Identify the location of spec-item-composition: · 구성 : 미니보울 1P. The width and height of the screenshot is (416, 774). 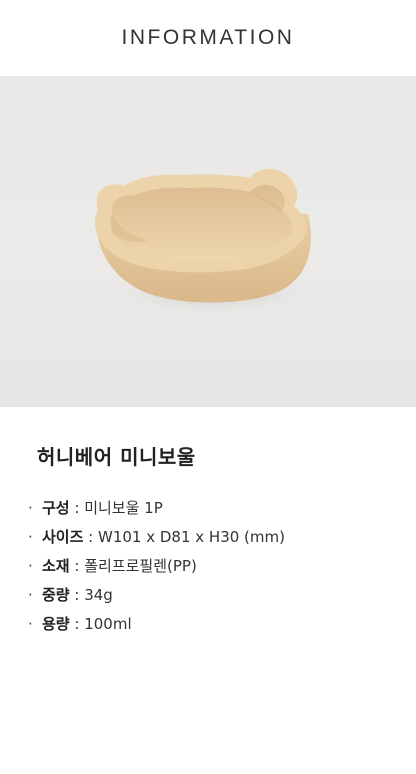
(156, 507).